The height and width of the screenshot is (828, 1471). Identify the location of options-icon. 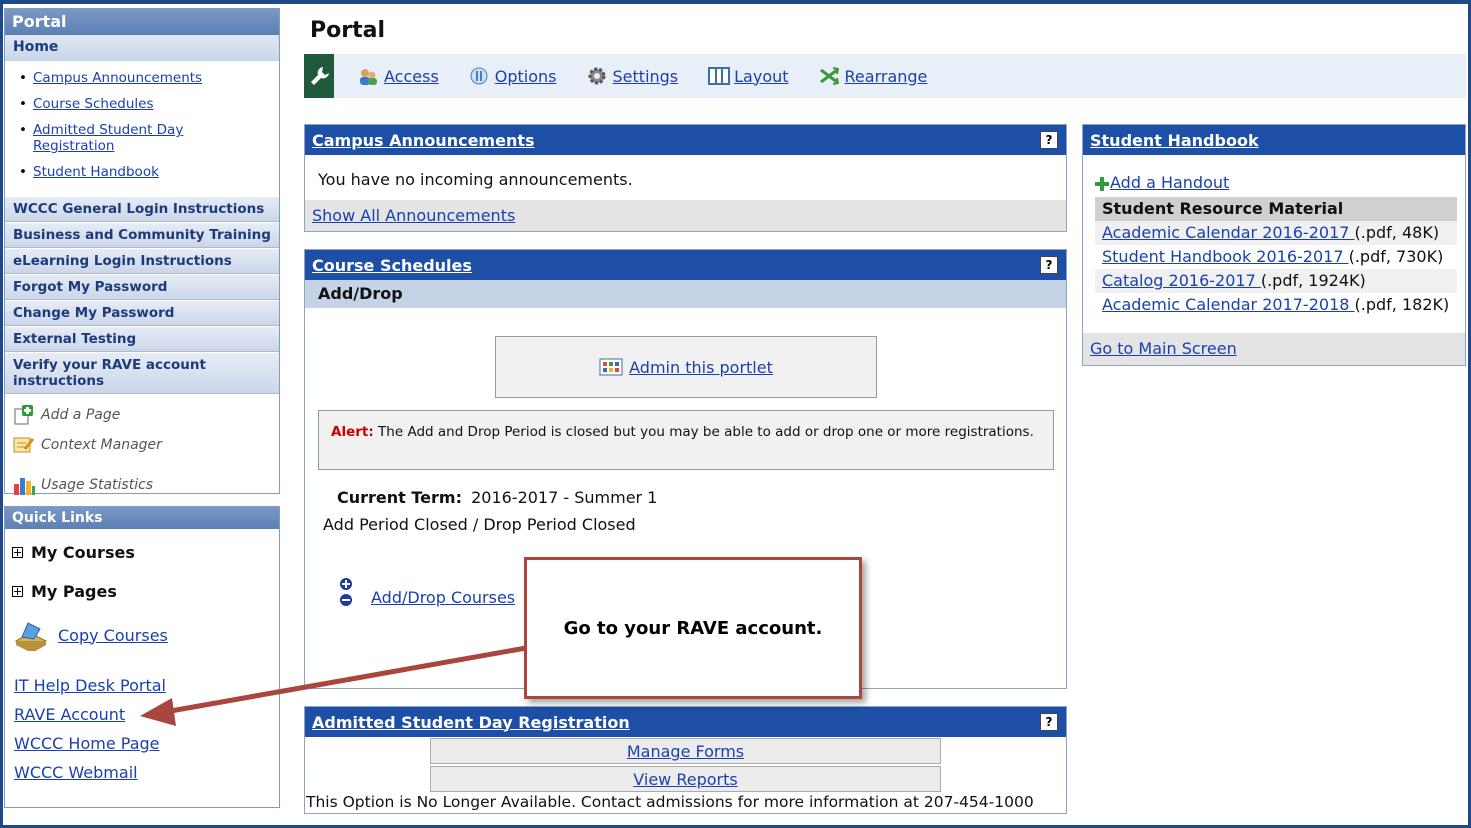
(479, 76).